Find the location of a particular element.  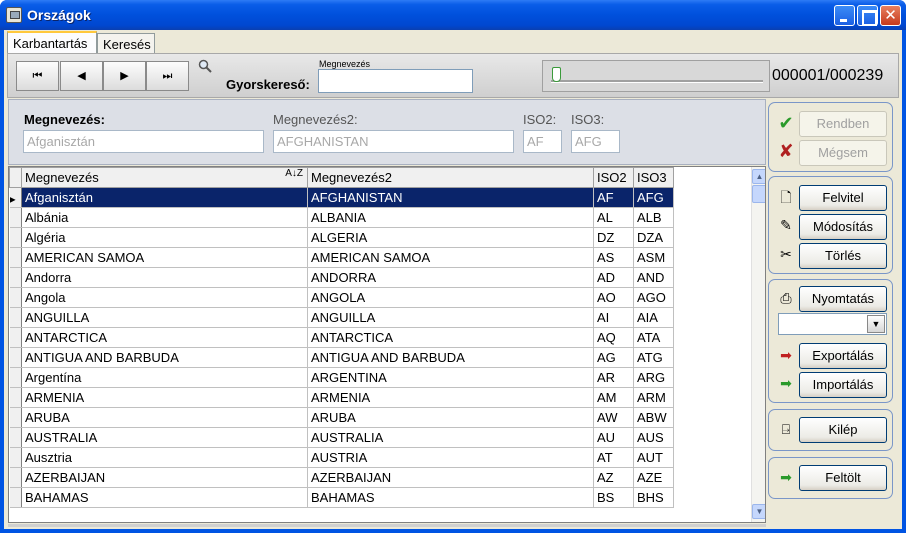

table-cell: AW is located at coordinates (613, 417).